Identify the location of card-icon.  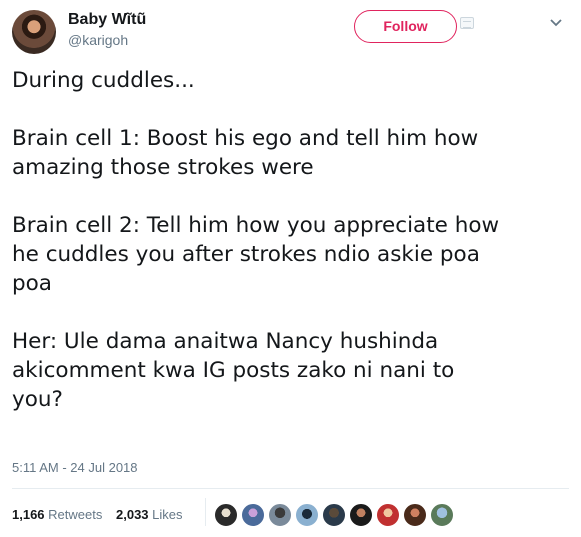
(467, 23).